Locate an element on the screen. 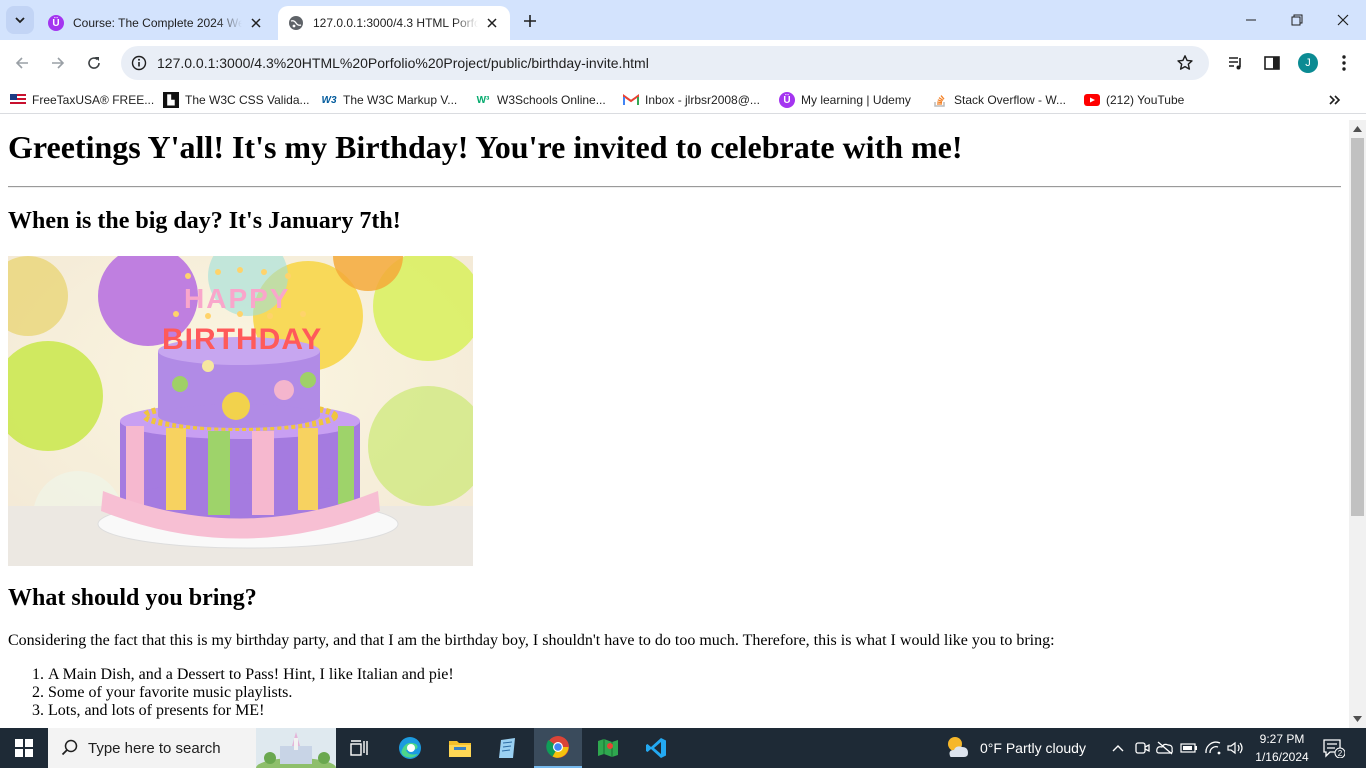 The image size is (1366, 768). weather-text: 0°F Partly cloudy is located at coordinates (1033, 748).